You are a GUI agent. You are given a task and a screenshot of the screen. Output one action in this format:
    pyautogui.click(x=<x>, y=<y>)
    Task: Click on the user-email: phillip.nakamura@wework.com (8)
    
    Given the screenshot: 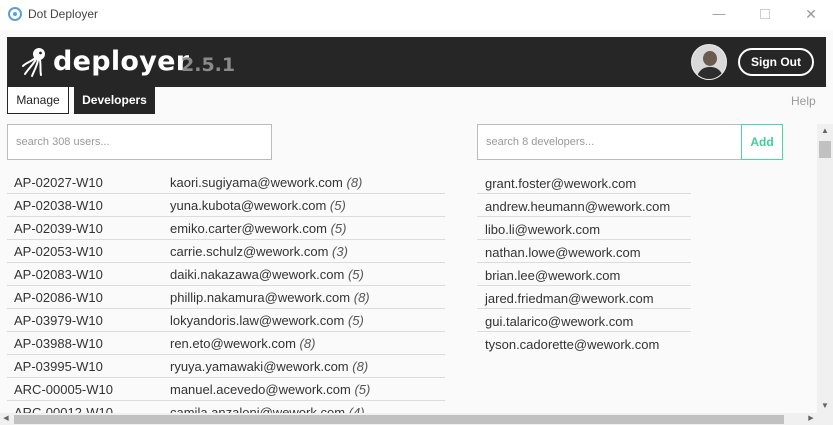 What is the action you would take?
    pyautogui.click(x=270, y=297)
    